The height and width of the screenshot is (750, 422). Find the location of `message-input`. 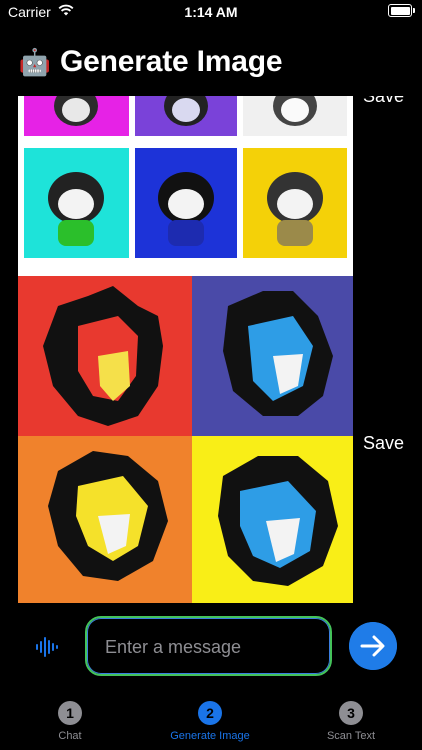

message-input is located at coordinates (210, 647).